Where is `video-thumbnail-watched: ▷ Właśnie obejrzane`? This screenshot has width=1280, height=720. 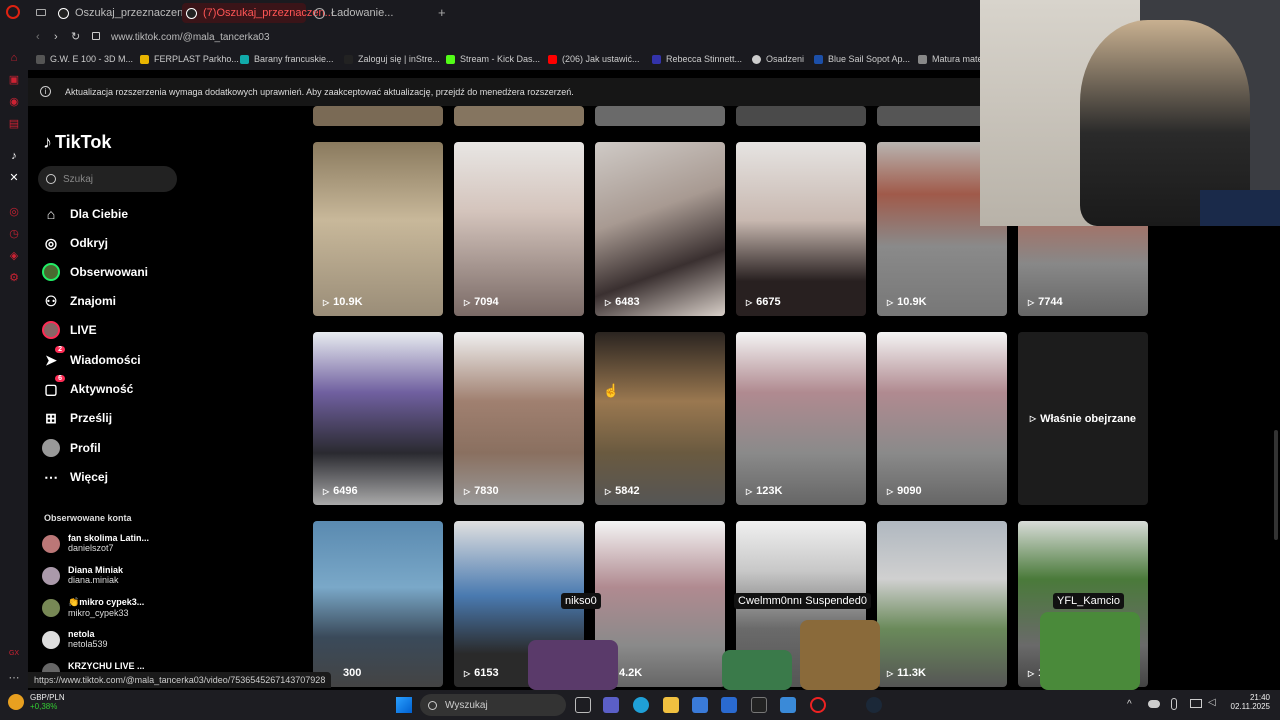 video-thumbnail-watched: ▷ Właśnie obejrzane is located at coordinates (1083, 418).